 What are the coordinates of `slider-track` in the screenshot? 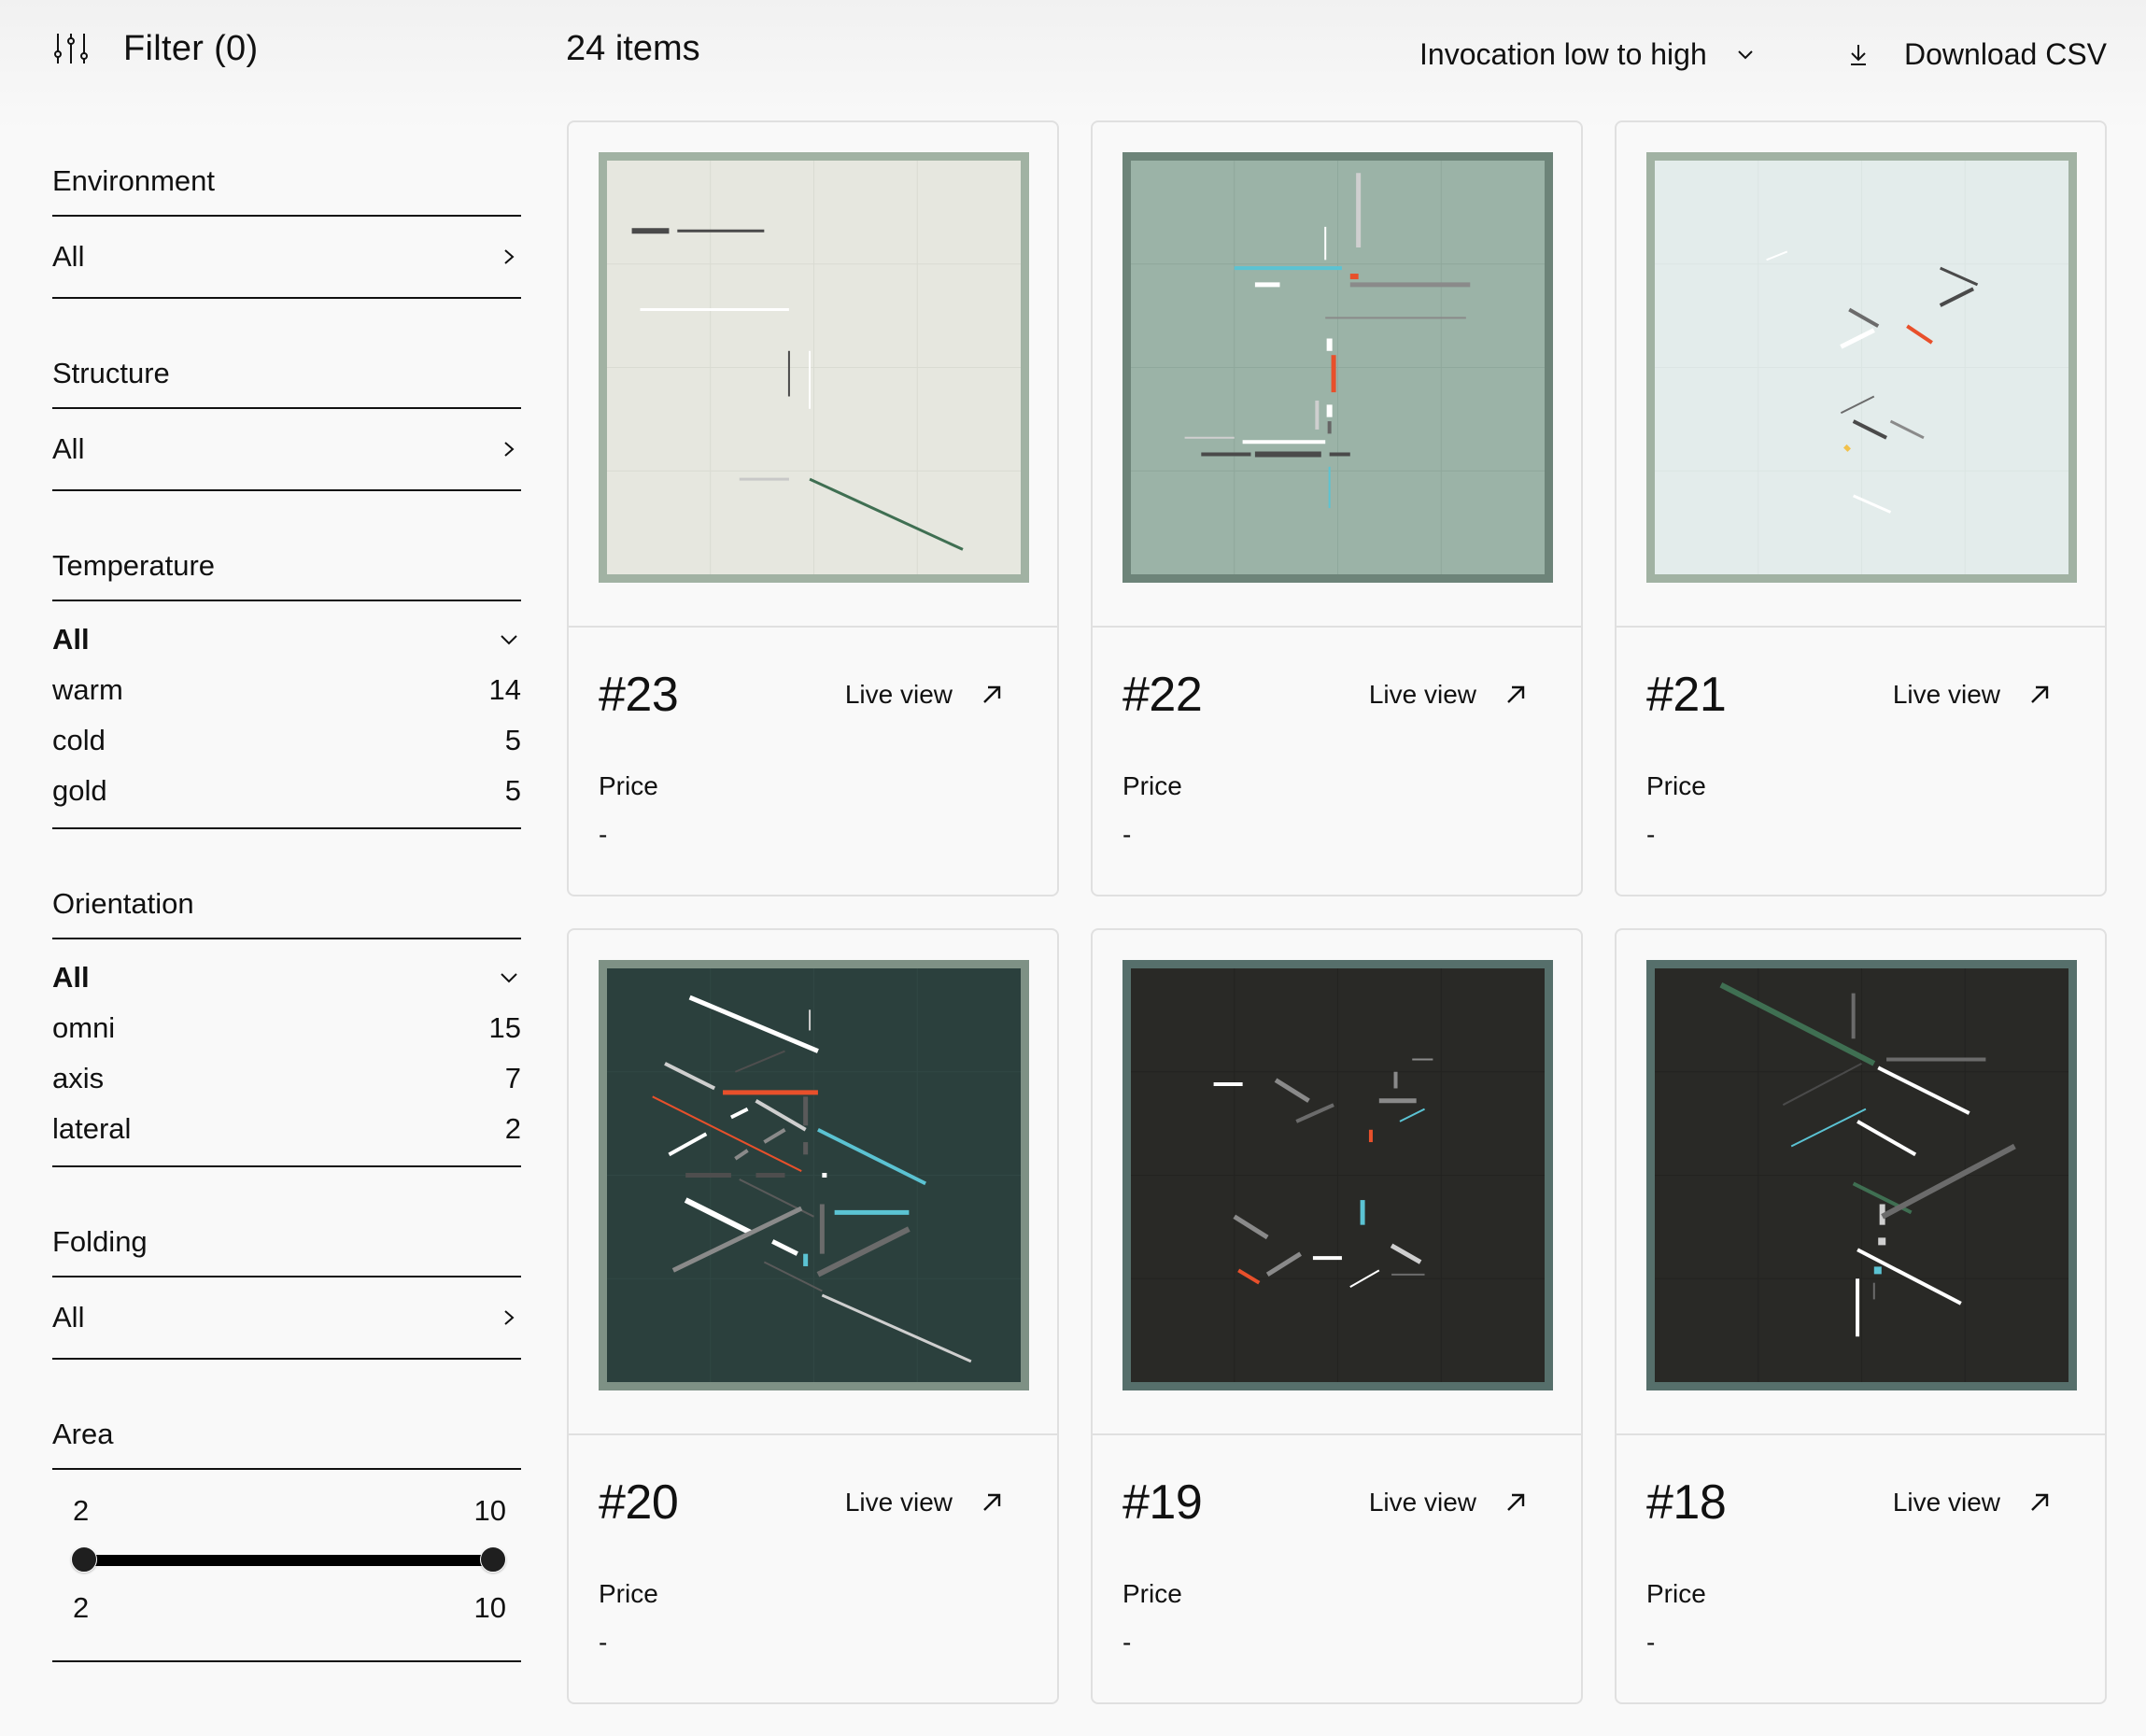 It's located at (288, 1561).